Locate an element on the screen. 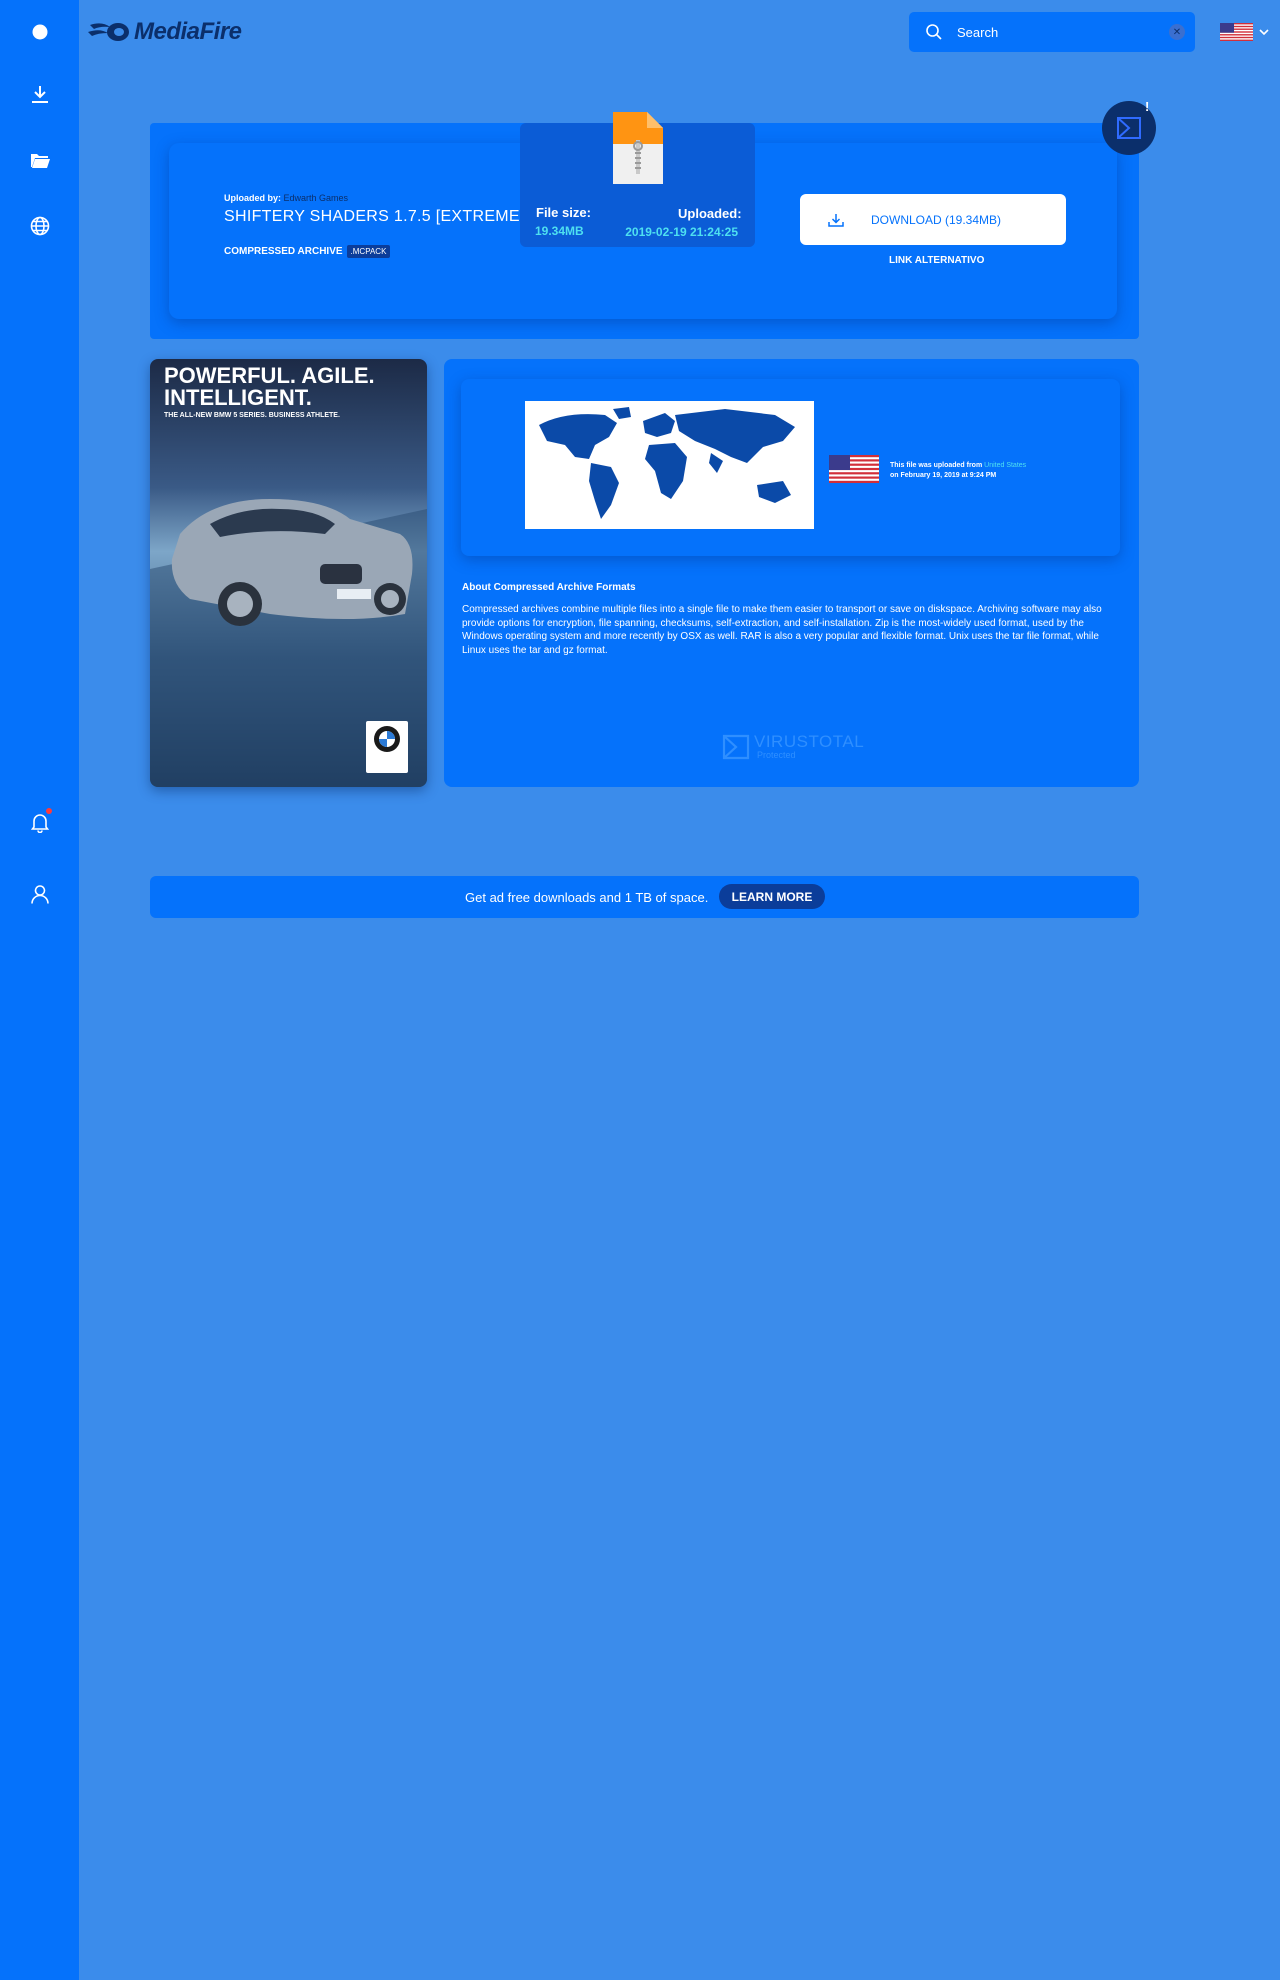  user-icon is located at coordinates (40, 894).